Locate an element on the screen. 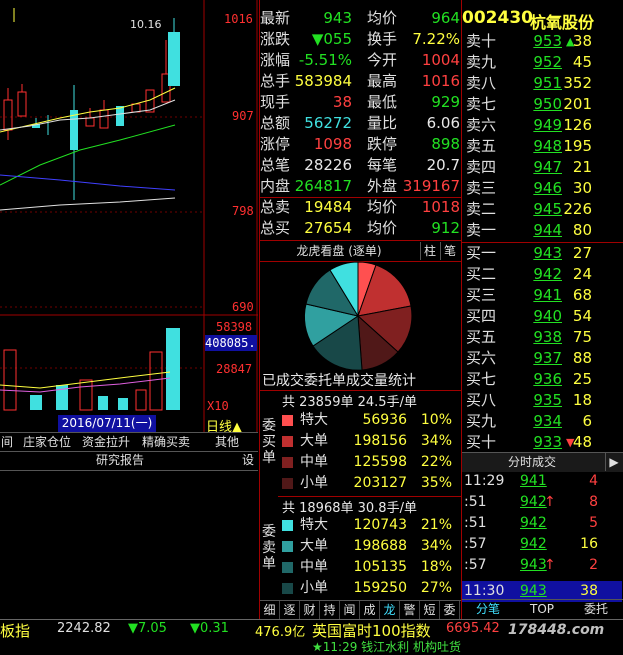 The height and width of the screenshot is (655, 623). bid-price: 934 is located at coordinates (542, 421).